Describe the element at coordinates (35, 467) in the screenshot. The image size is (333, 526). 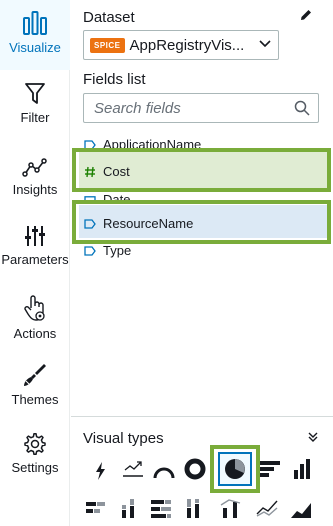
I see `rail-label-settings: Settings` at that location.